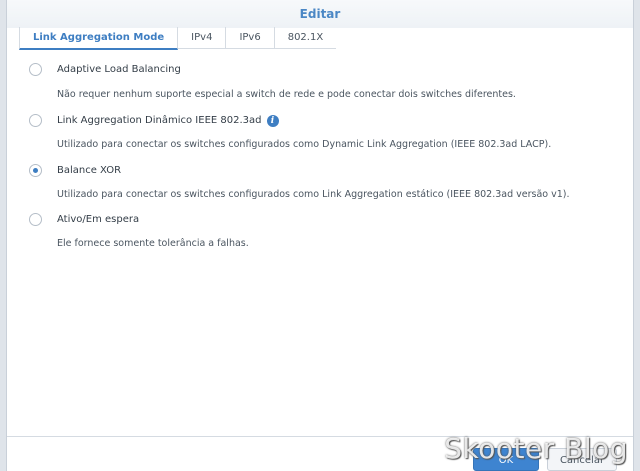  I want to click on dialog-title: Editar, so click(320, 14).